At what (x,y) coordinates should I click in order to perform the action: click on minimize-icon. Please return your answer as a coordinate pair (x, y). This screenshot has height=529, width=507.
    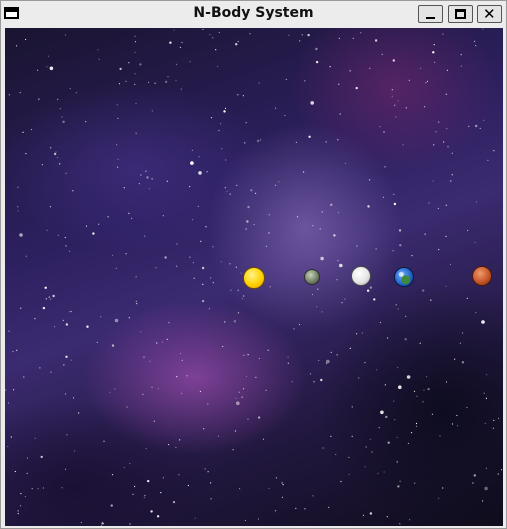
    Looking at the image, I should click on (430, 18).